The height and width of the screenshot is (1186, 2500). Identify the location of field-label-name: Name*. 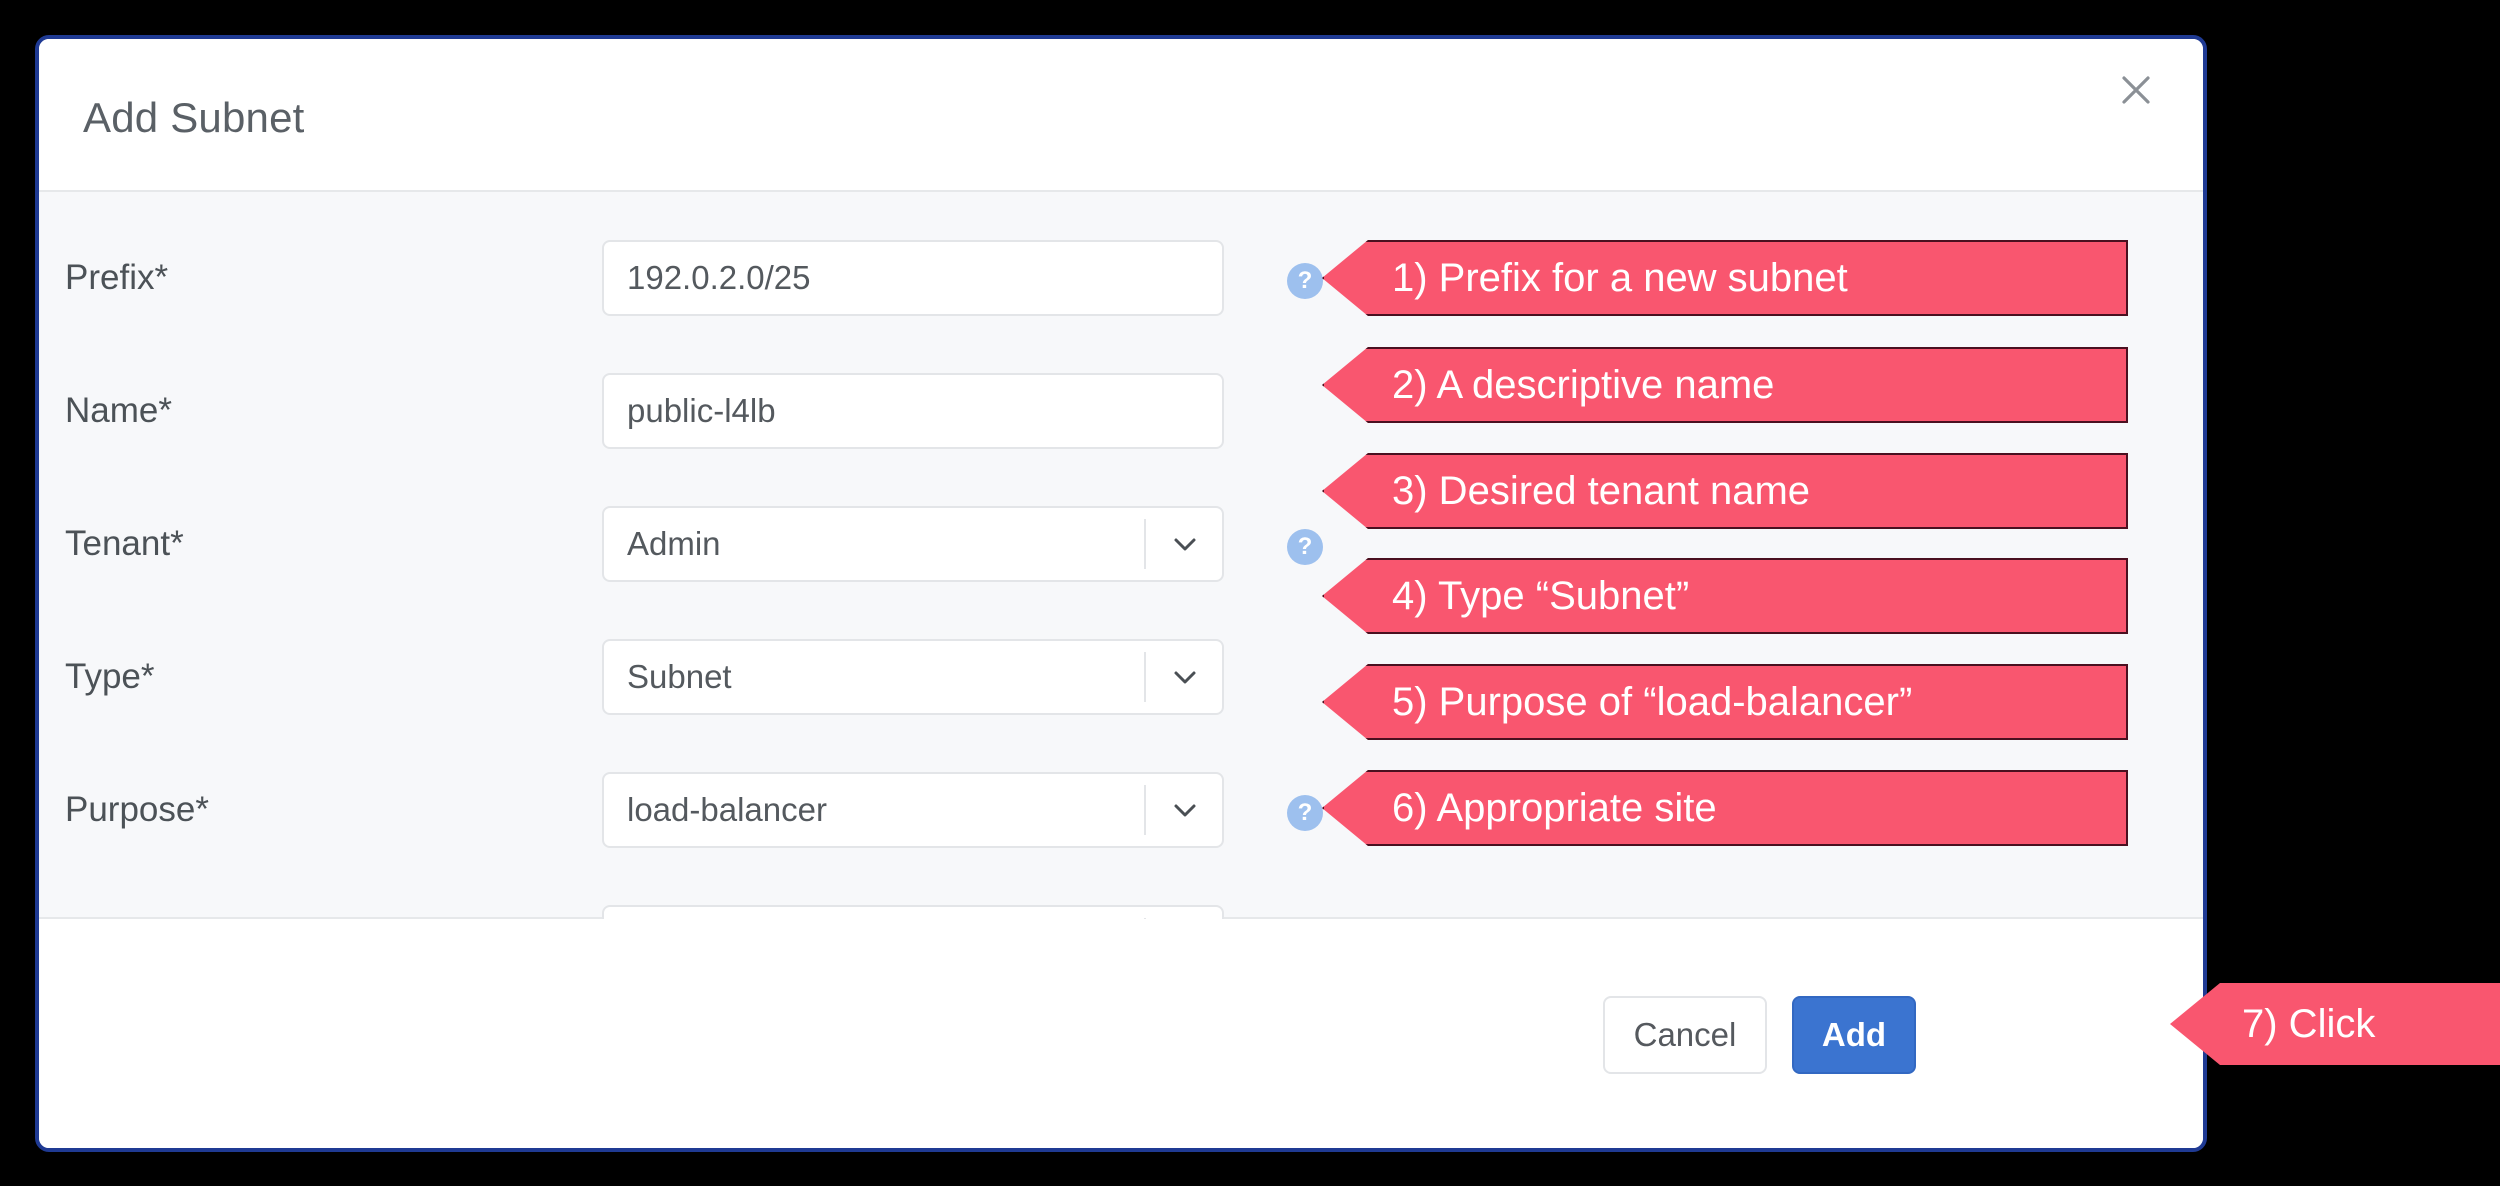
(118, 410).